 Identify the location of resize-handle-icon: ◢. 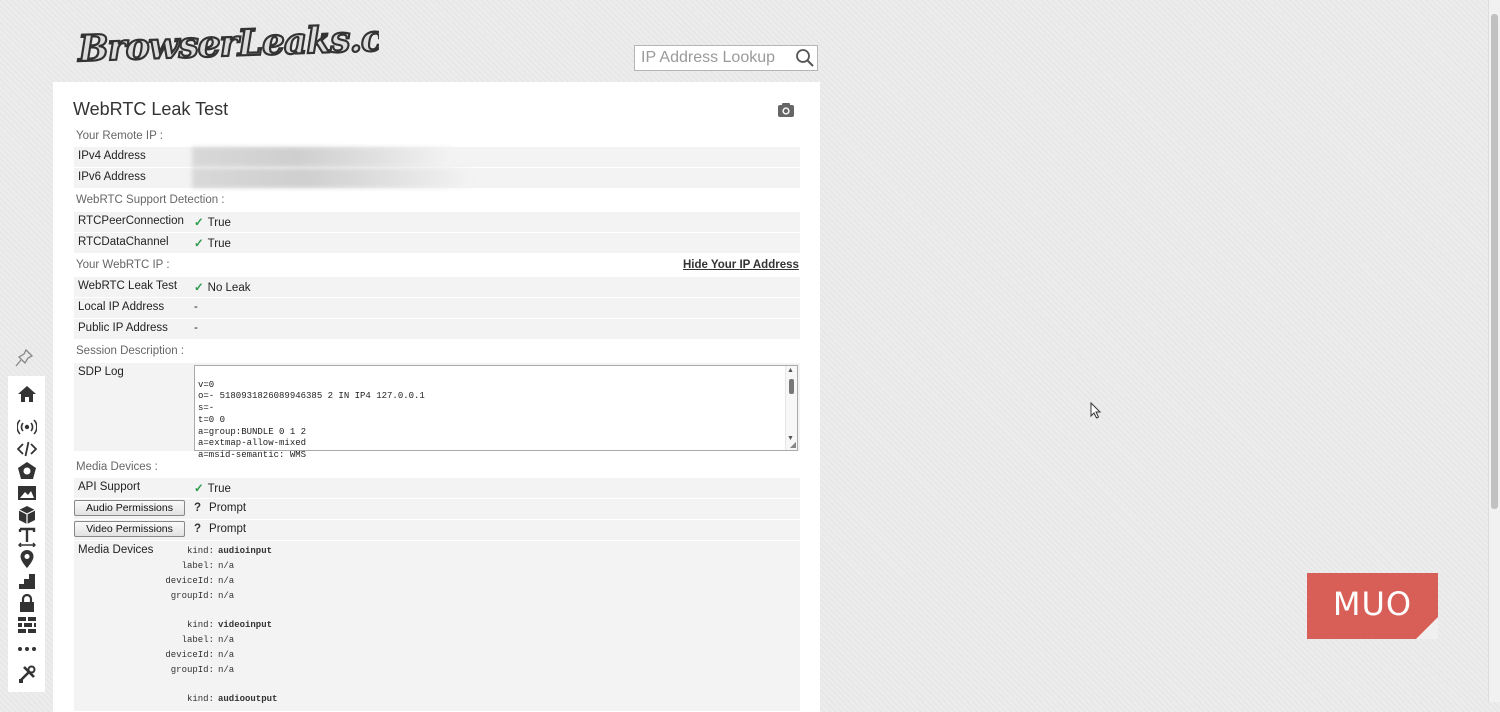
(793, 444).